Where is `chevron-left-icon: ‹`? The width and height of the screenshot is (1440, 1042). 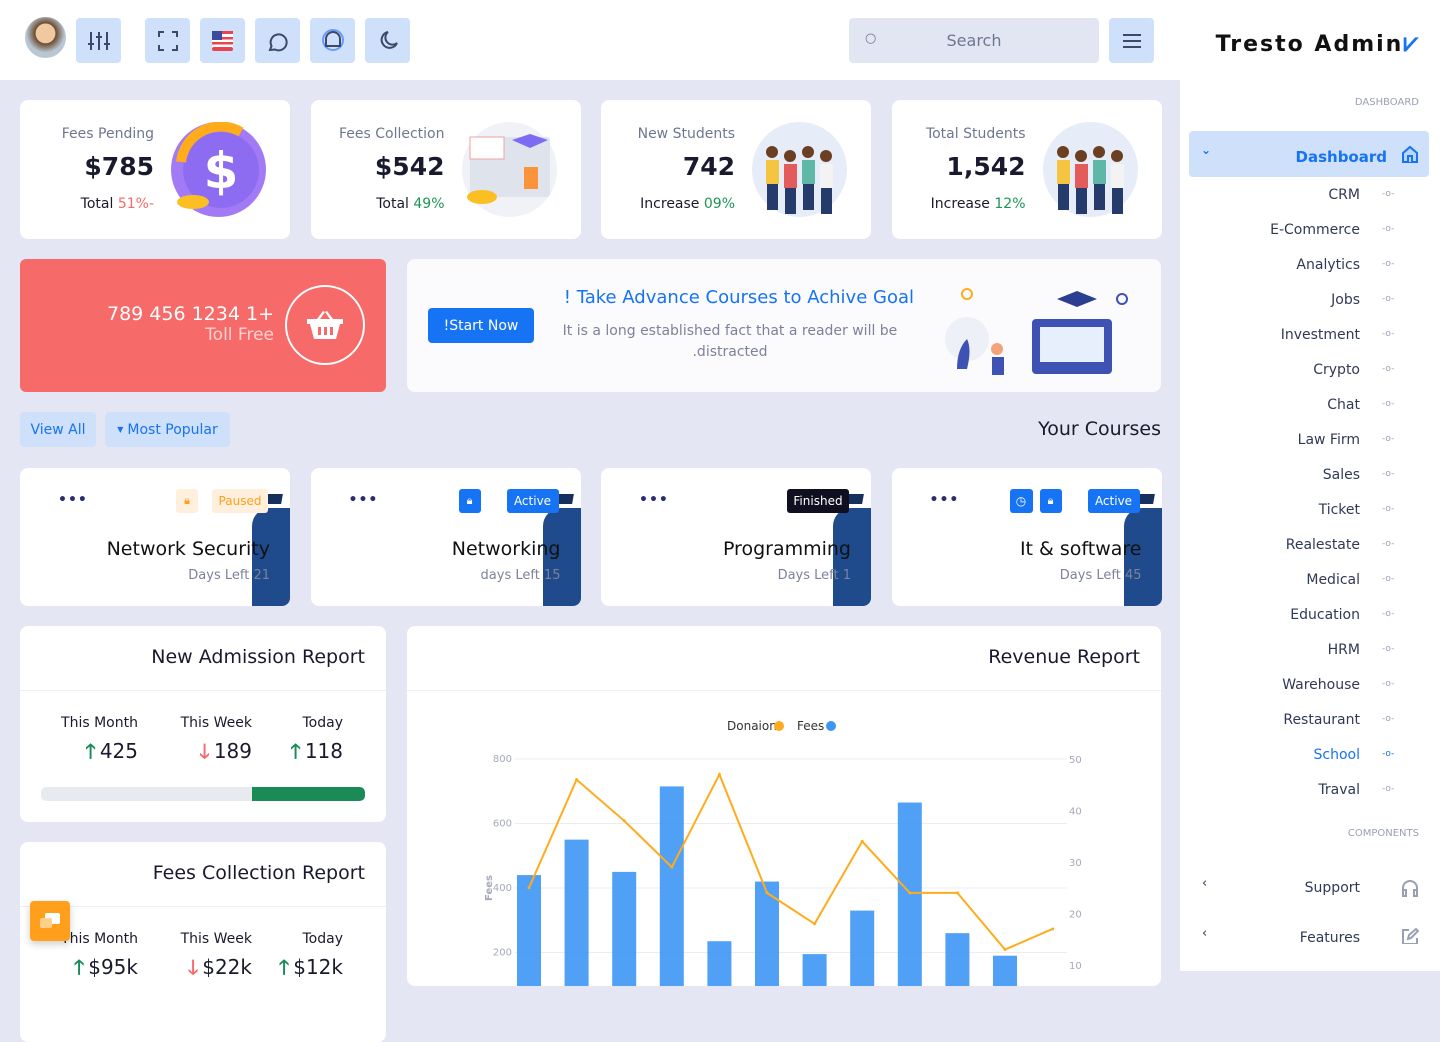
chevron-left-icon: ‹ is located at coordinates (1205, 883).